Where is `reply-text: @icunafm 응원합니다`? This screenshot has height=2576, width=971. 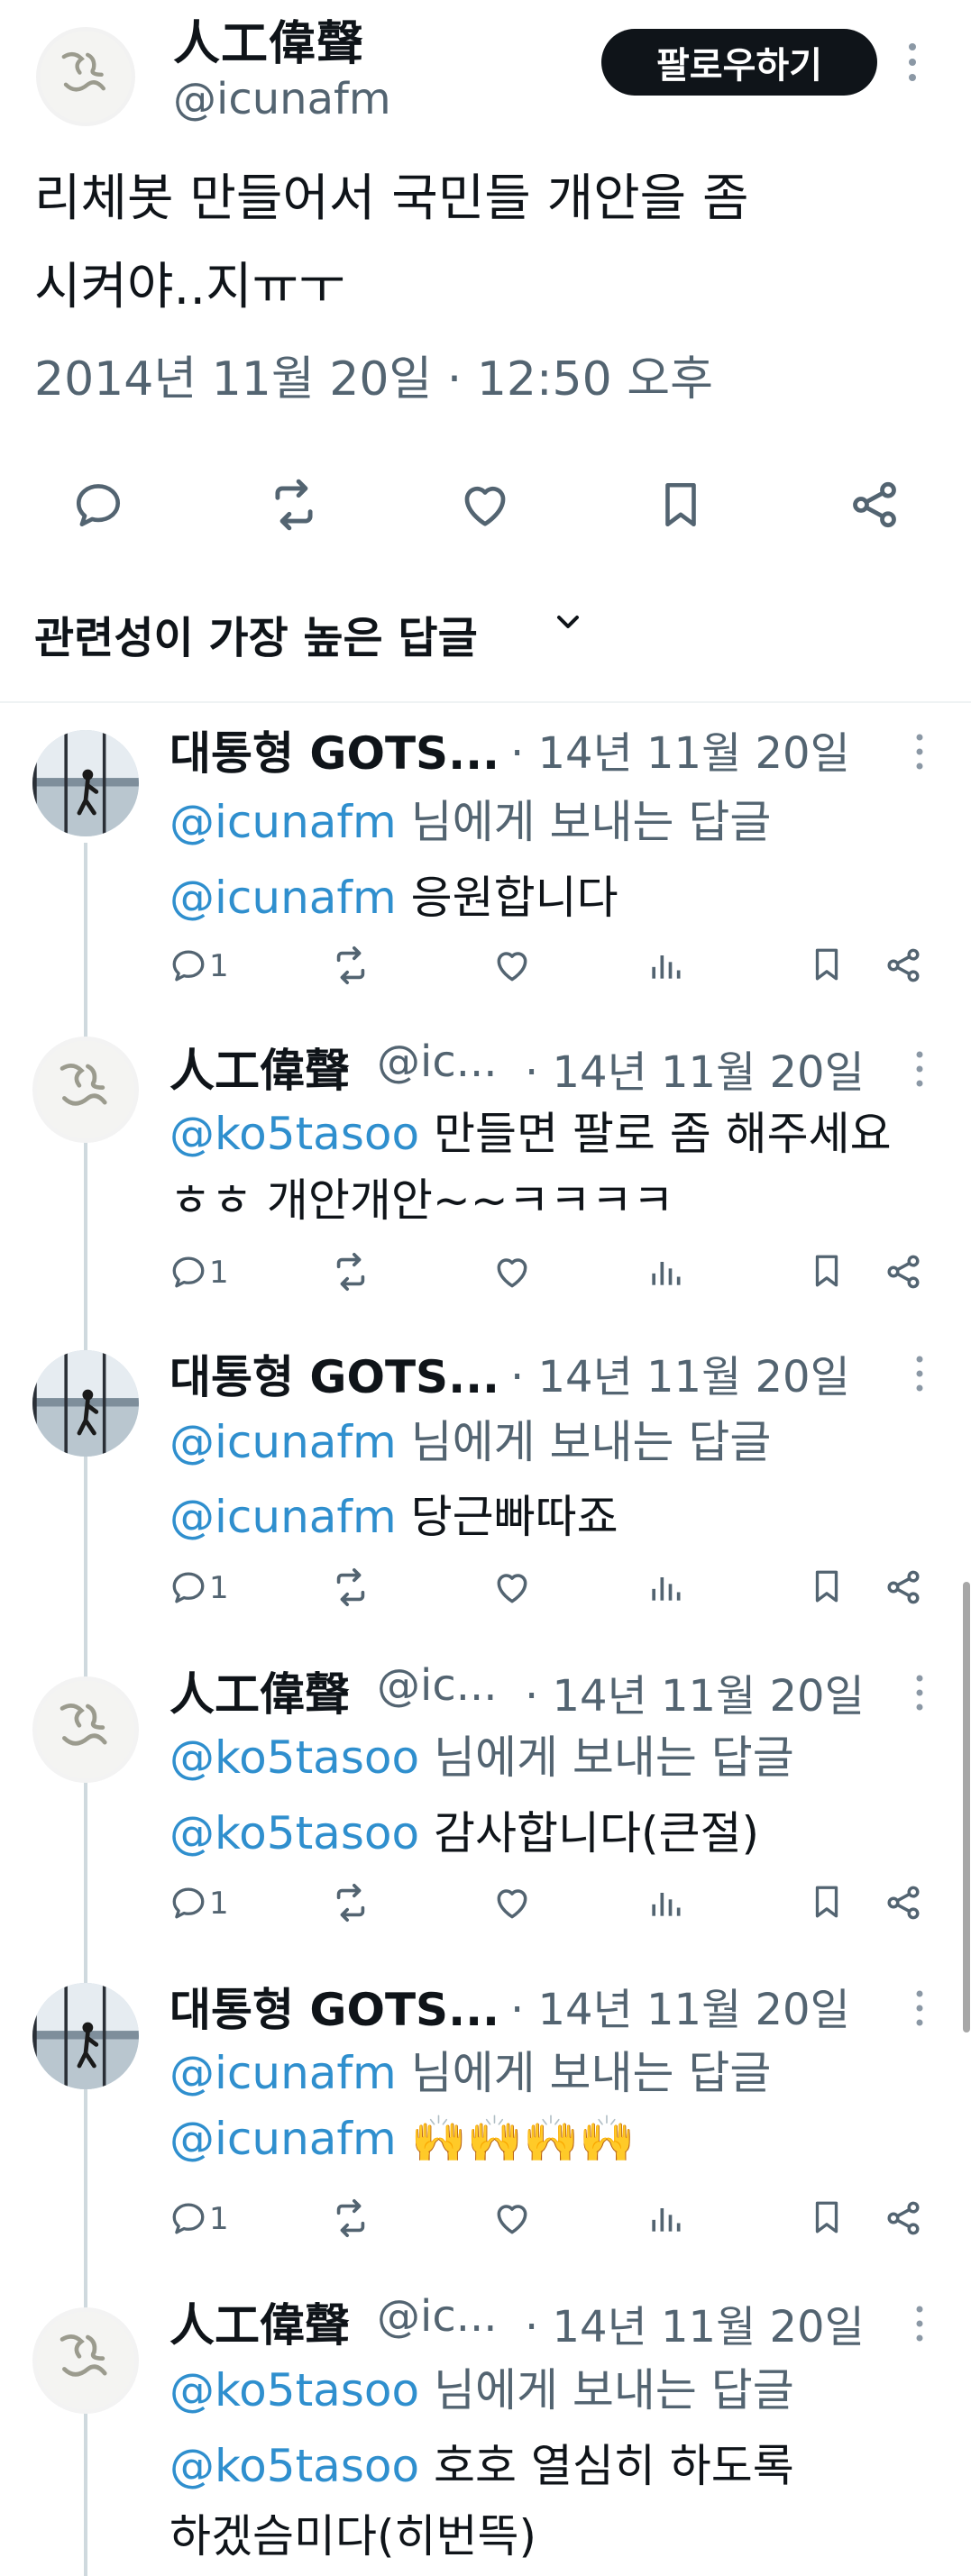
reply-text: @icunafm 응원합니다 is located at coordinates (393, 894).